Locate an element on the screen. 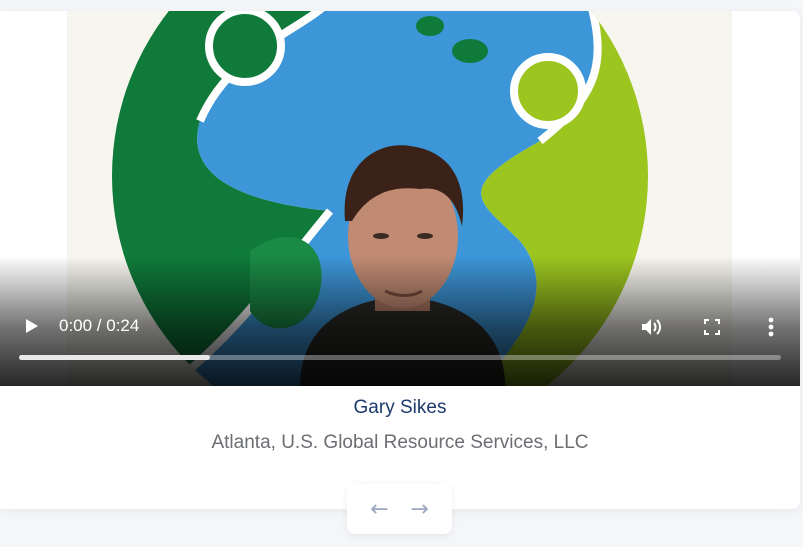  testimonial-name: Gary Sikes is located at coordinates (400, 407).